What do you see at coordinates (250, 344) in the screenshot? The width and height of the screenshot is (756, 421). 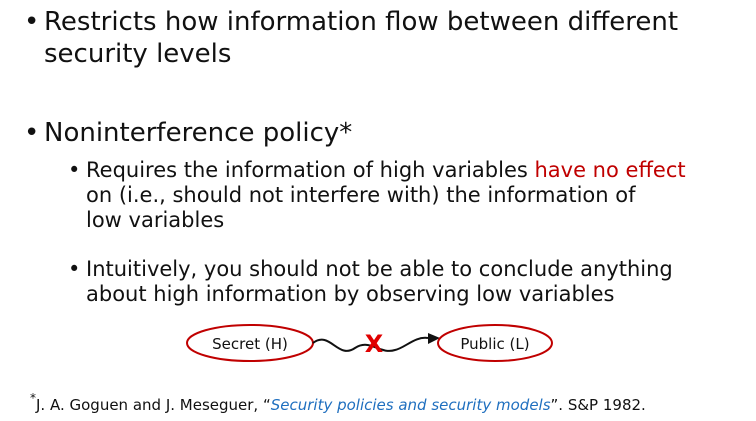 I see `secret-label: Secret (H)` at bounding box center [250, 344].